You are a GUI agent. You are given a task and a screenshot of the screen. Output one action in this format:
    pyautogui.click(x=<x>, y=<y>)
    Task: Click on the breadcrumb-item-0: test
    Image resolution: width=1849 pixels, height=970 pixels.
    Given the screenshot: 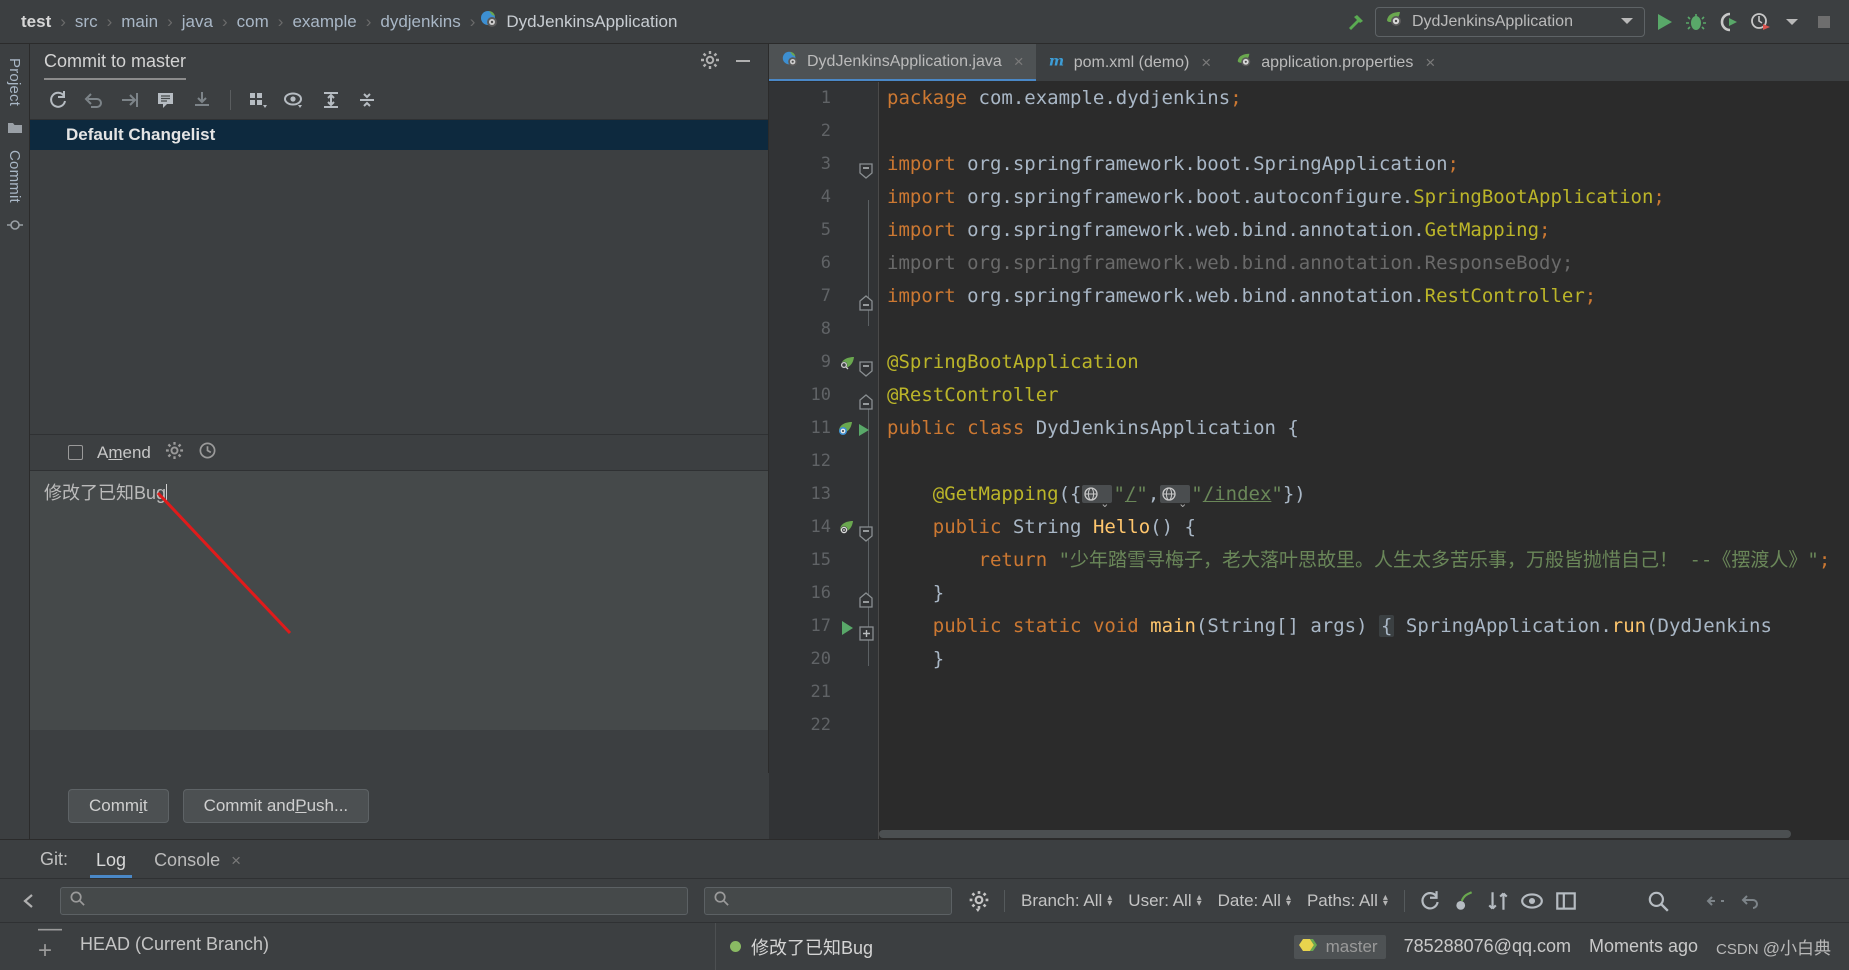 What is the action you would take?
    pyautogui.click(x=36, y=22)
    